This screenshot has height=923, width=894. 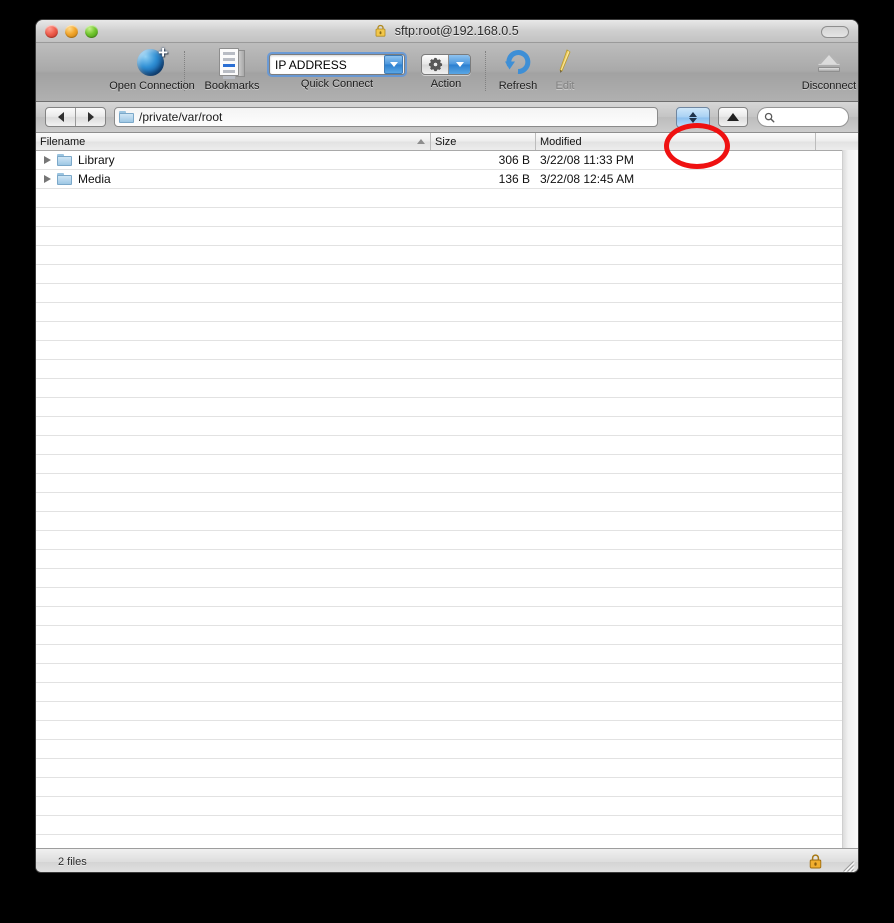 I want to click on window-title-area: sftp:root@192.168.0.5, so click(x=447, y=31).